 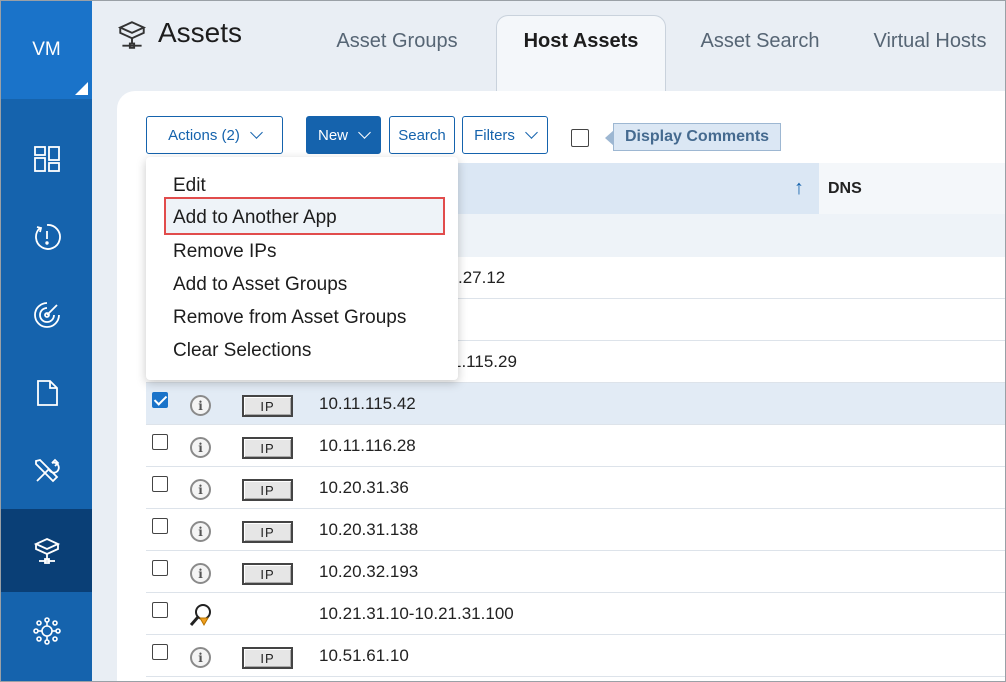 What do you see at coordinates (201, 615) in the screenshot?
I see `ip-range-icon` at bounding box center [201, 615].